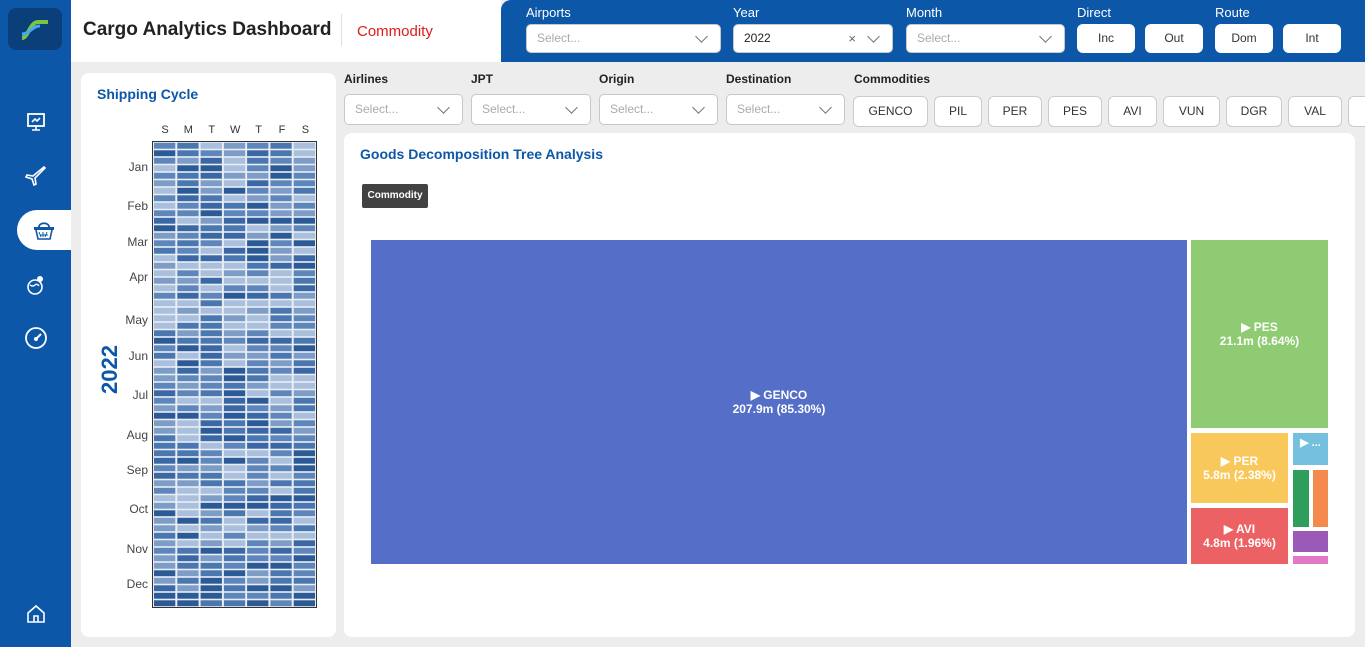 The height and width of the screenshot is (647, 1365). I want to click on treemap-tile-avi: ▶ AVI 4.8m (1.96%), so click(1239, 536).